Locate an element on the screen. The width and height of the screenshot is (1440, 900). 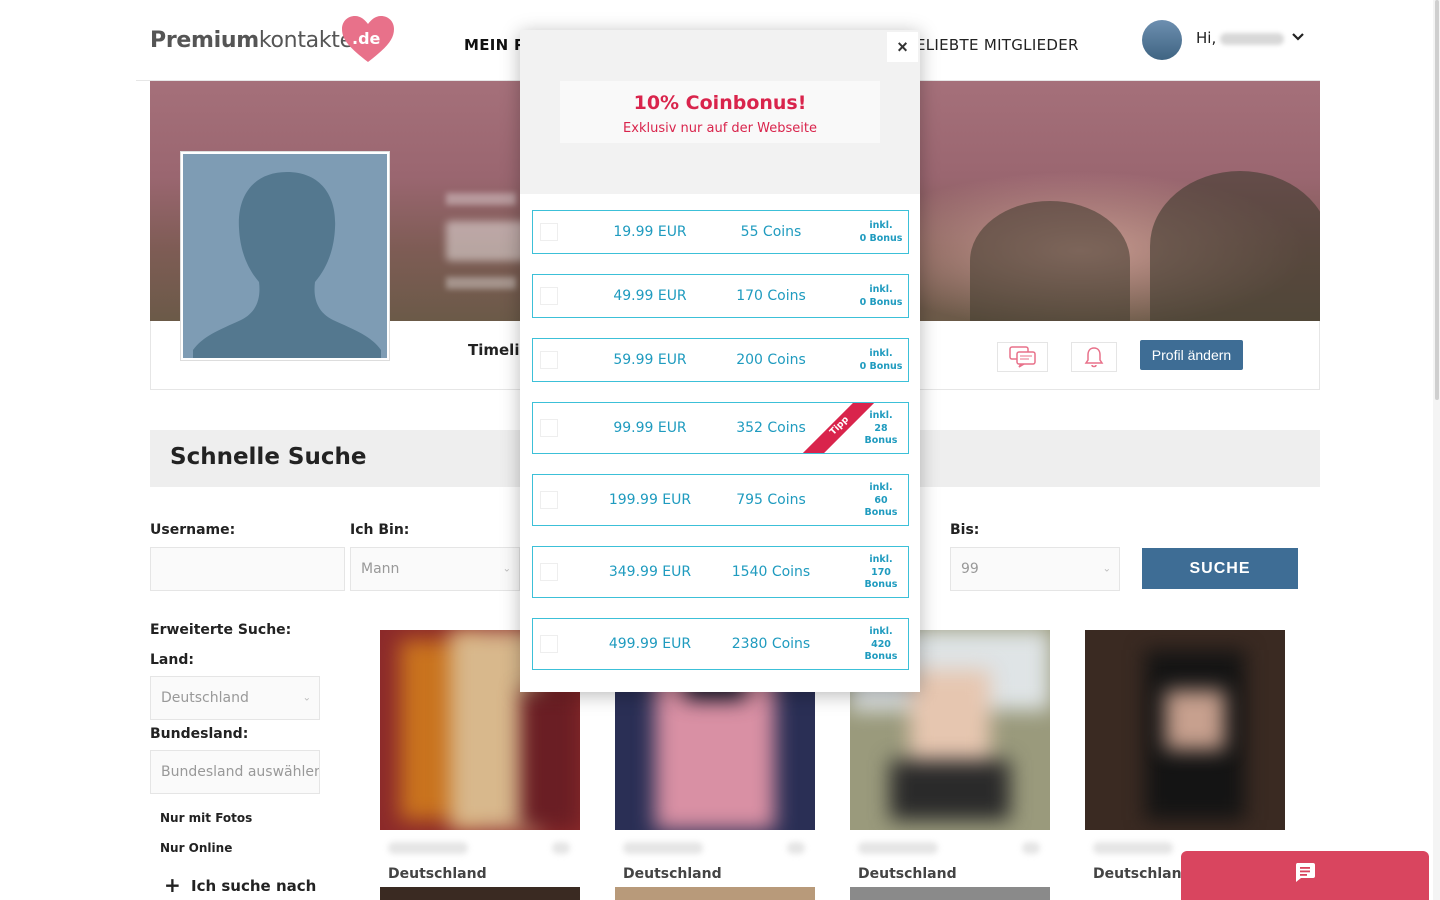
package-coins: 795 Coins is located at coordinates (771, 500).